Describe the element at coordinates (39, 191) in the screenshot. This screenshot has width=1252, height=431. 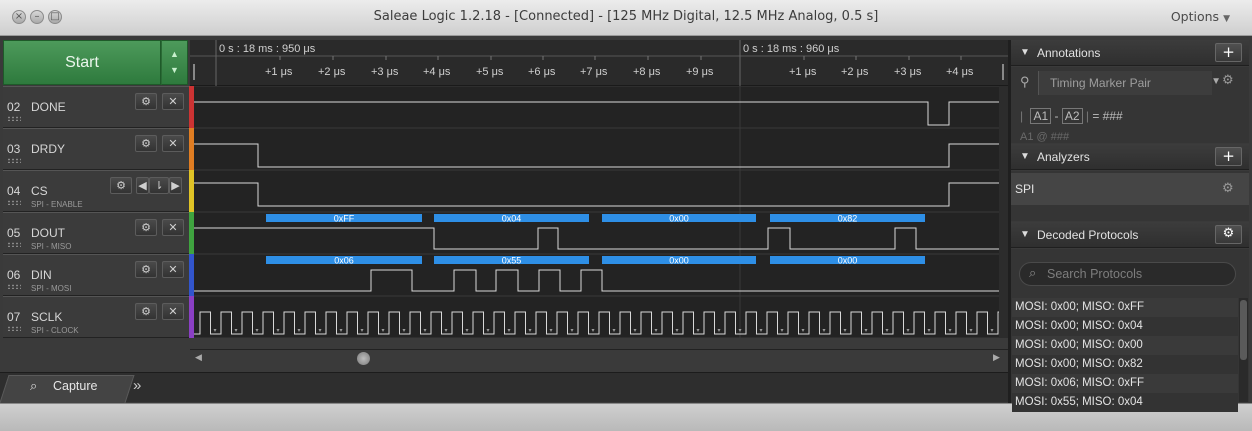
I see `channel-name: CS` at that location.